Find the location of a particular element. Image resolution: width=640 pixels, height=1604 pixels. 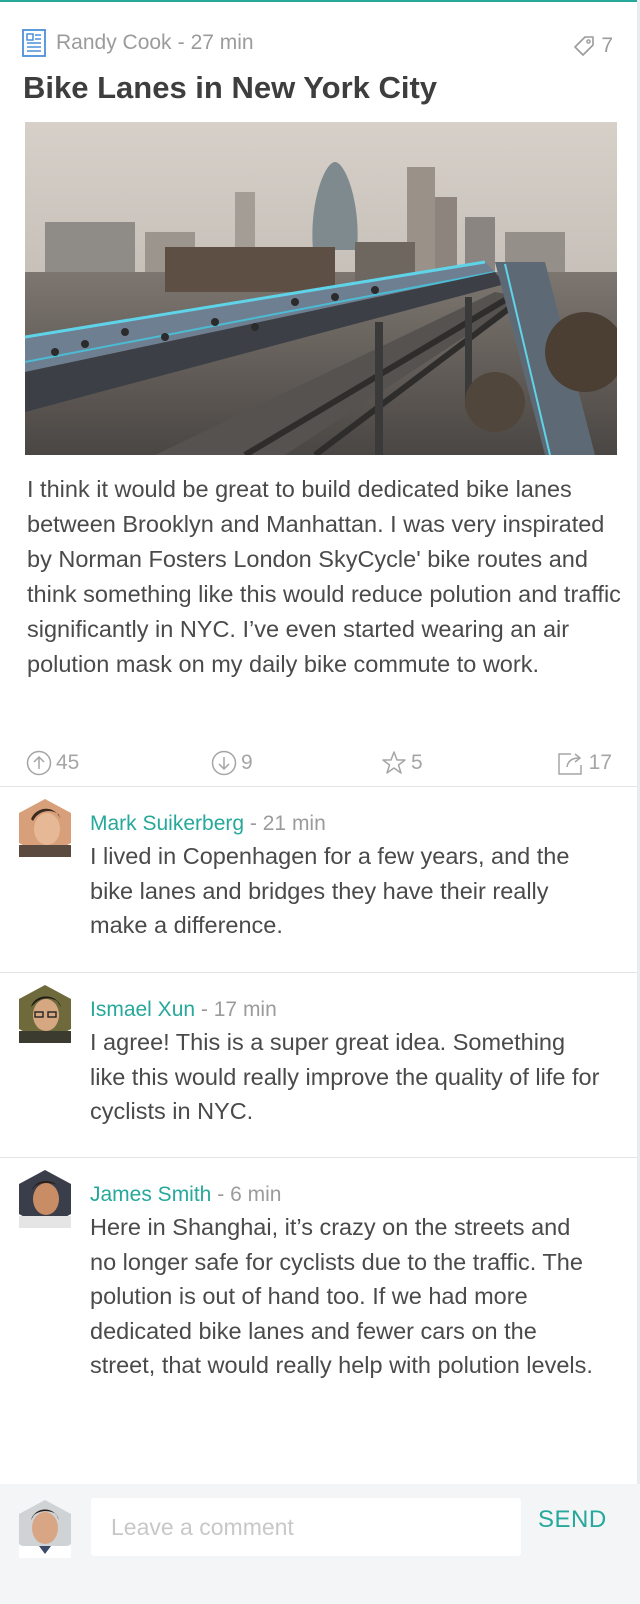

upvote-button: 45 is located at coordinates (52, 763).